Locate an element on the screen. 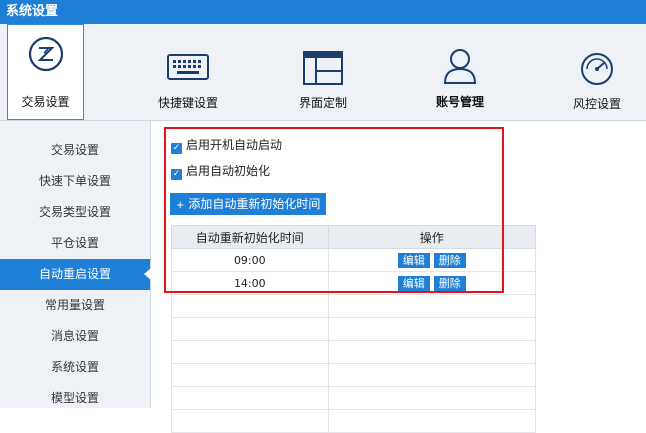 The width and height of the screenshot is (646, 433). add-reinit-time-button: + 添加自动重新初始化时间 is located at coordinates (248, 204).